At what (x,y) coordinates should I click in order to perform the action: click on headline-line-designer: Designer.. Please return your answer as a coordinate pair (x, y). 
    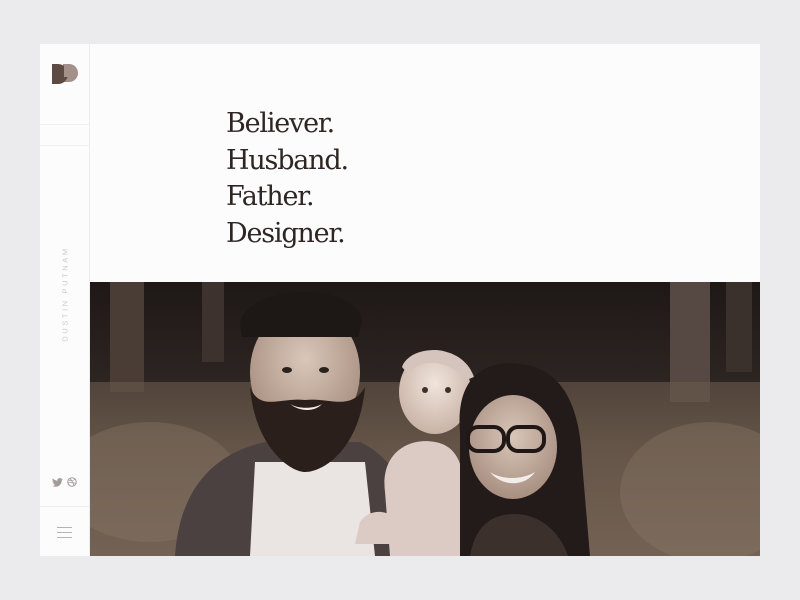
    Looking at the image, I should click on (286, 233).